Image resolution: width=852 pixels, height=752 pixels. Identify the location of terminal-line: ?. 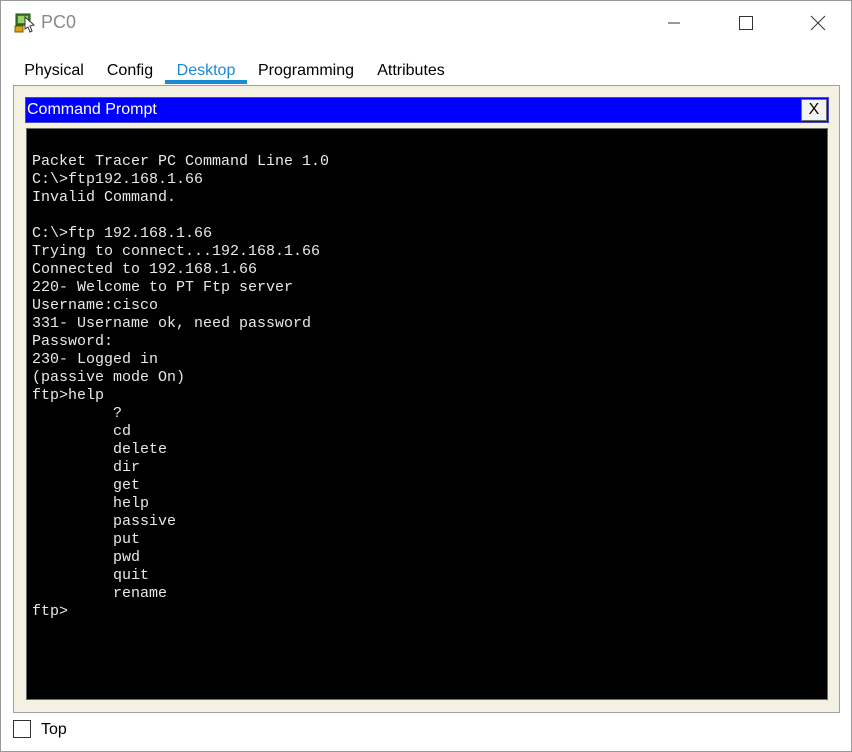
(77, 413).